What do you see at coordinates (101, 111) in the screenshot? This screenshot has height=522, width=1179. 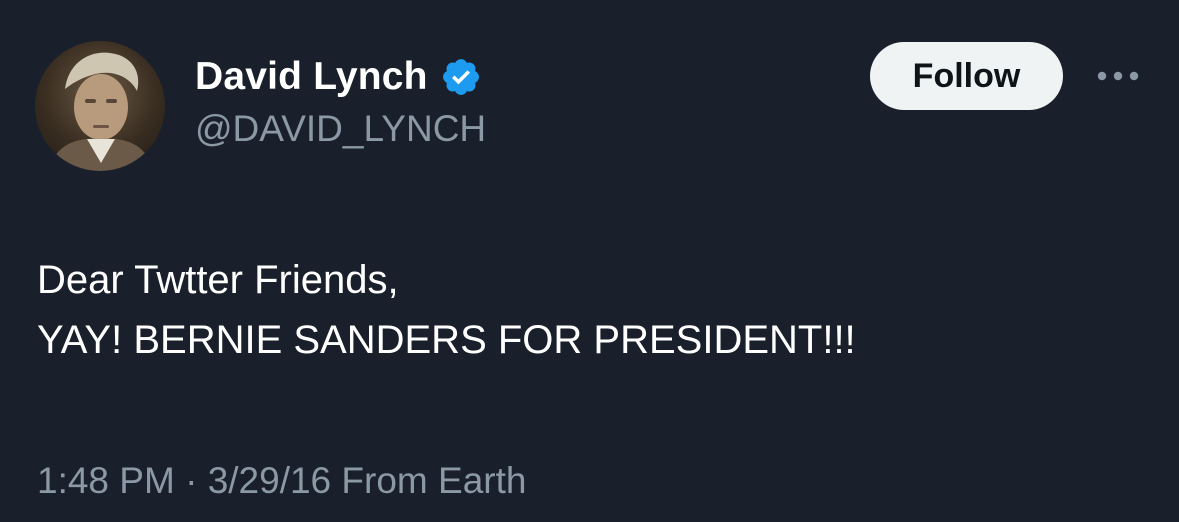 I see `avatar-portrait-icon` at bounding box center [101, 111].